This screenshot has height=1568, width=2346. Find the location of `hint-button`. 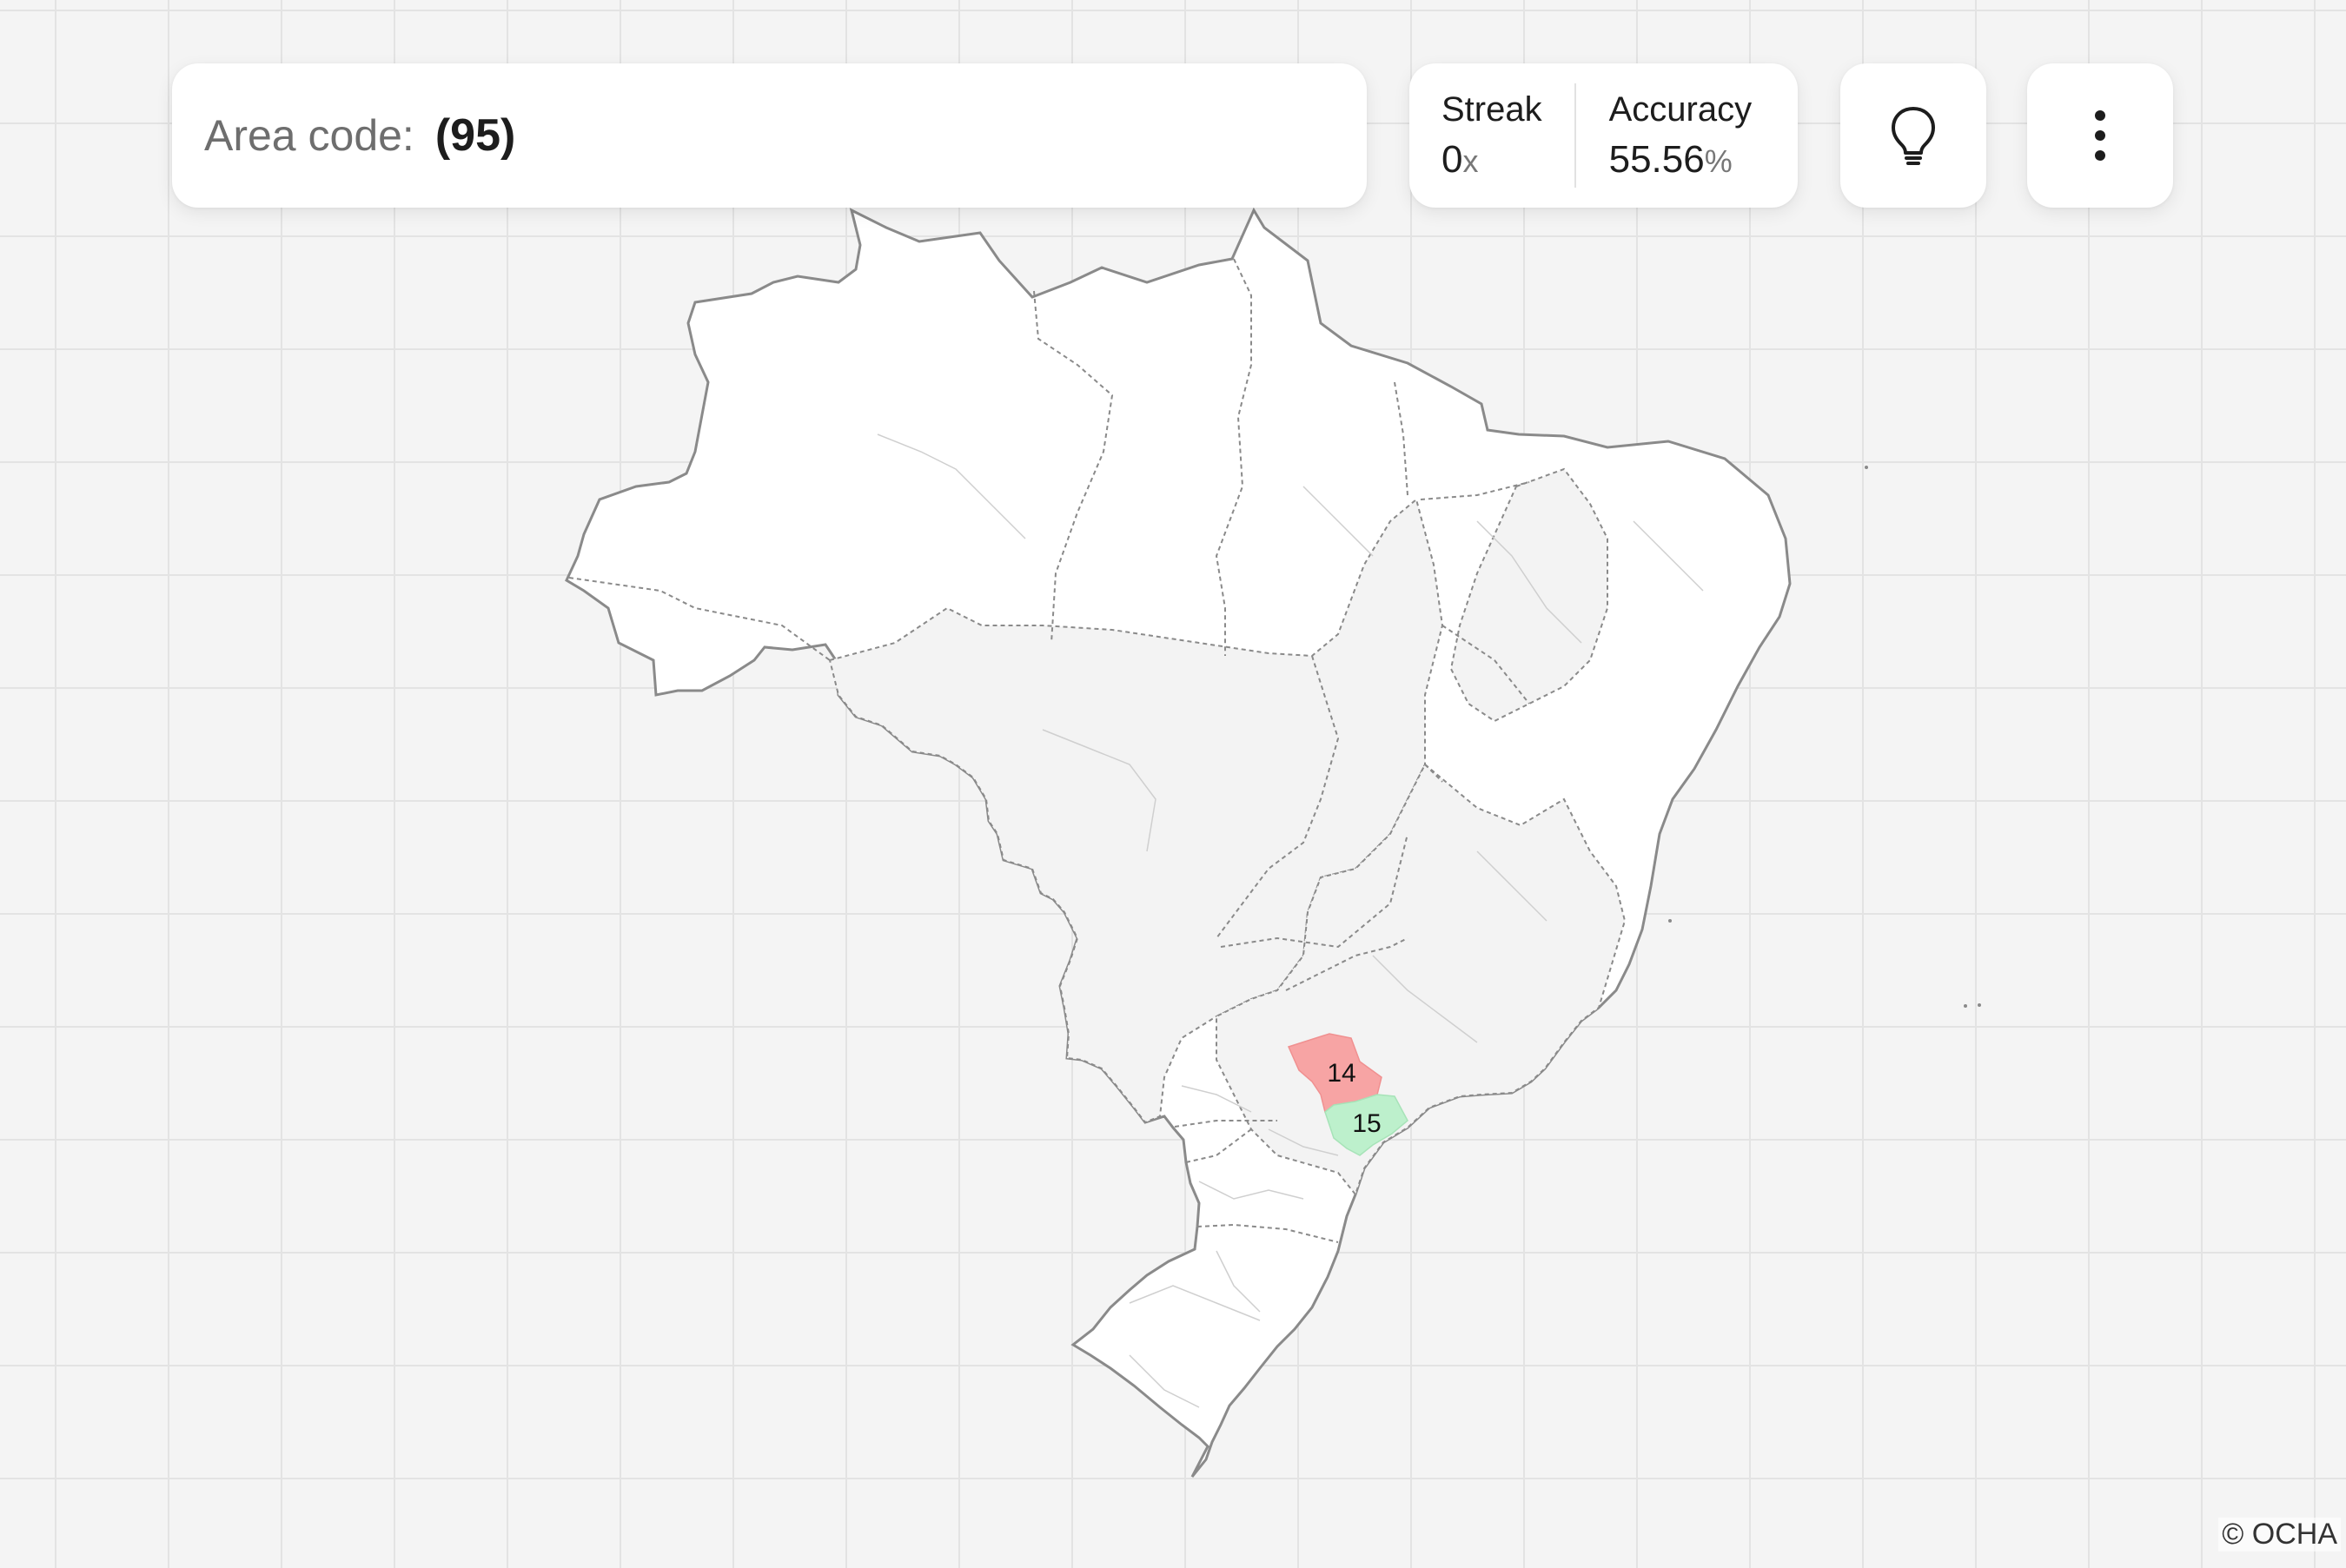

hint-button is located at coordinates (1913, 135).